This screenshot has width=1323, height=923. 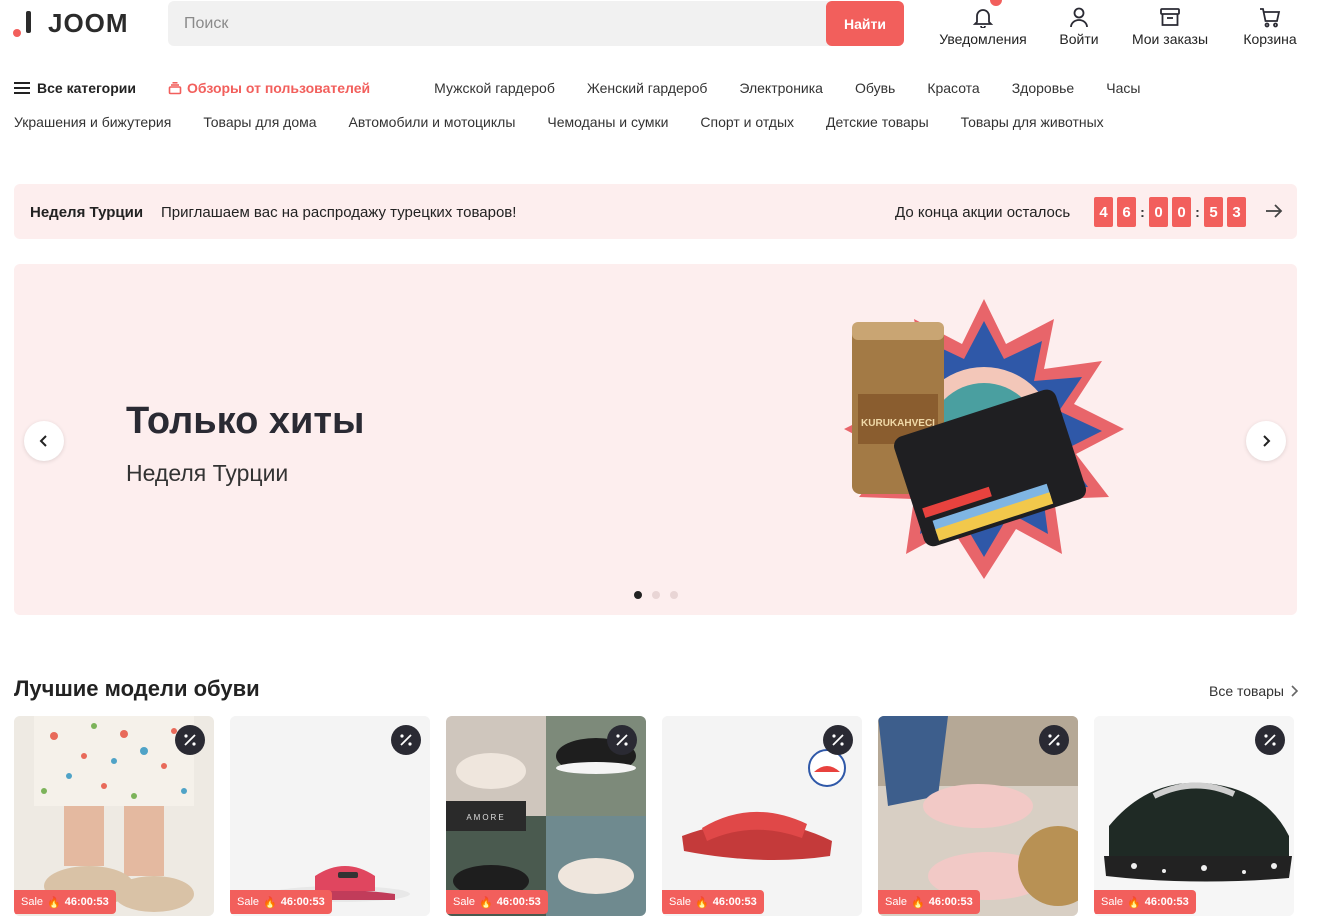 What do you see at coordinates (987, 14) in the screenshot?
I see `bell-icon` at bounding box center [987, 14].